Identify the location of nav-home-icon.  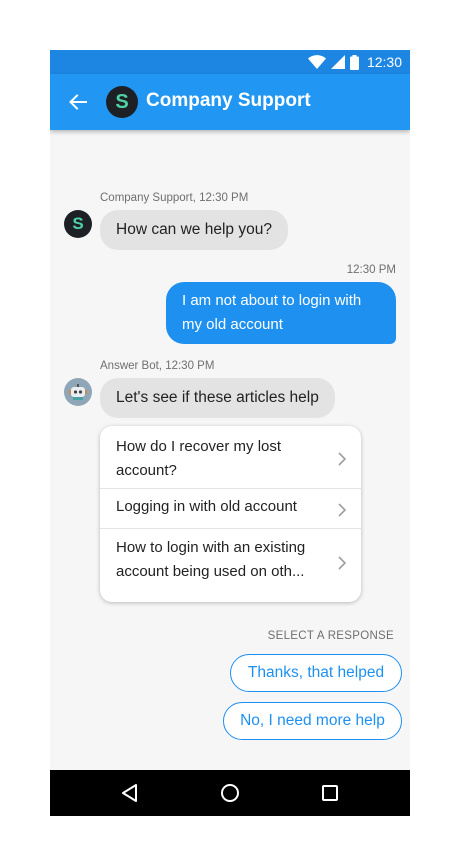
(230, 793).